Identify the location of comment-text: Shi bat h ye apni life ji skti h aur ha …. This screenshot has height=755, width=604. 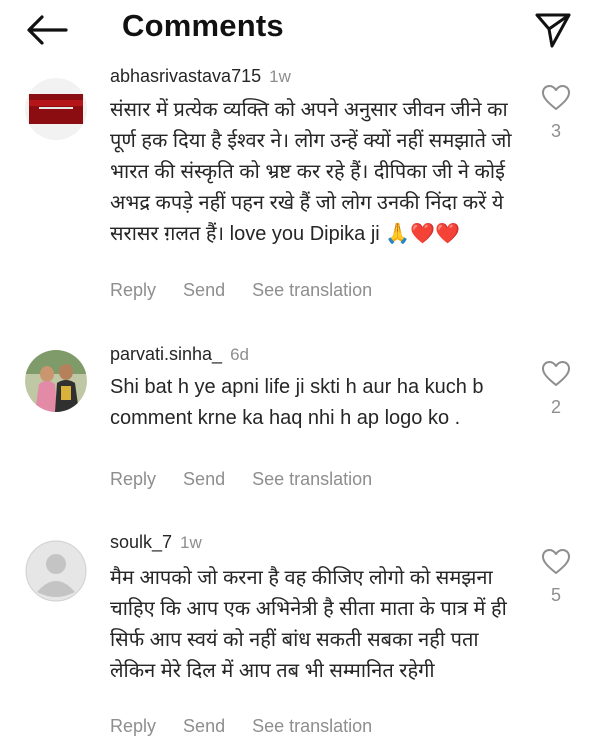
(297, 402).